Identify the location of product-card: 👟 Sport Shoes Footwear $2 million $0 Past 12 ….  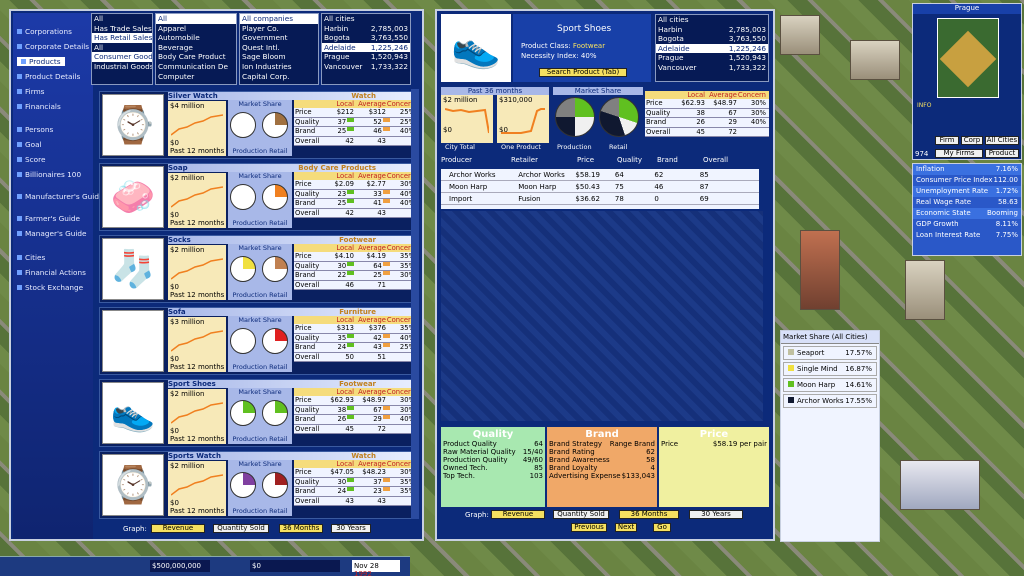
(258, 413).